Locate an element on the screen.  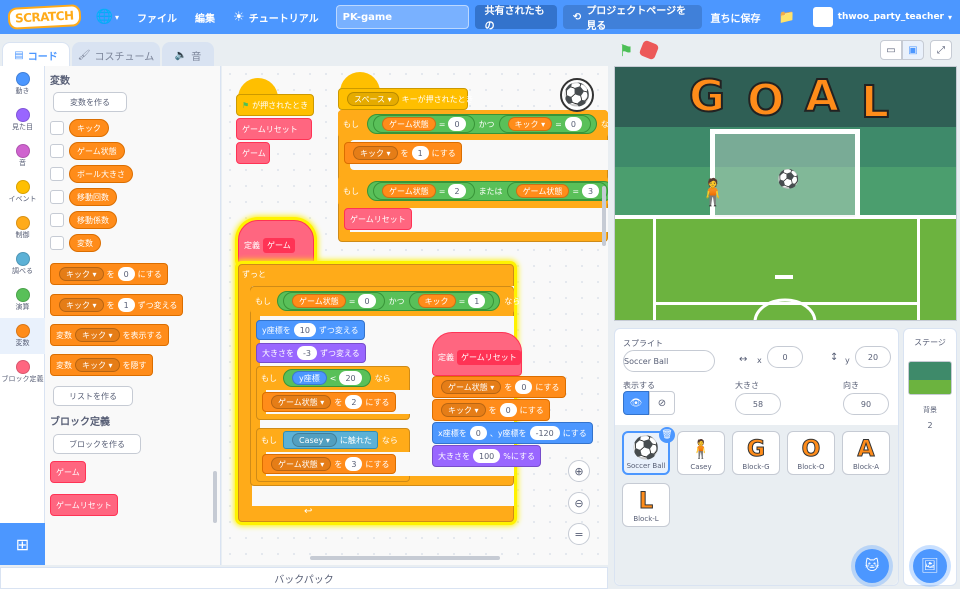
see-project-page-button: ⟲ プロジェクトページを見る is located at coordinates (632, 18).